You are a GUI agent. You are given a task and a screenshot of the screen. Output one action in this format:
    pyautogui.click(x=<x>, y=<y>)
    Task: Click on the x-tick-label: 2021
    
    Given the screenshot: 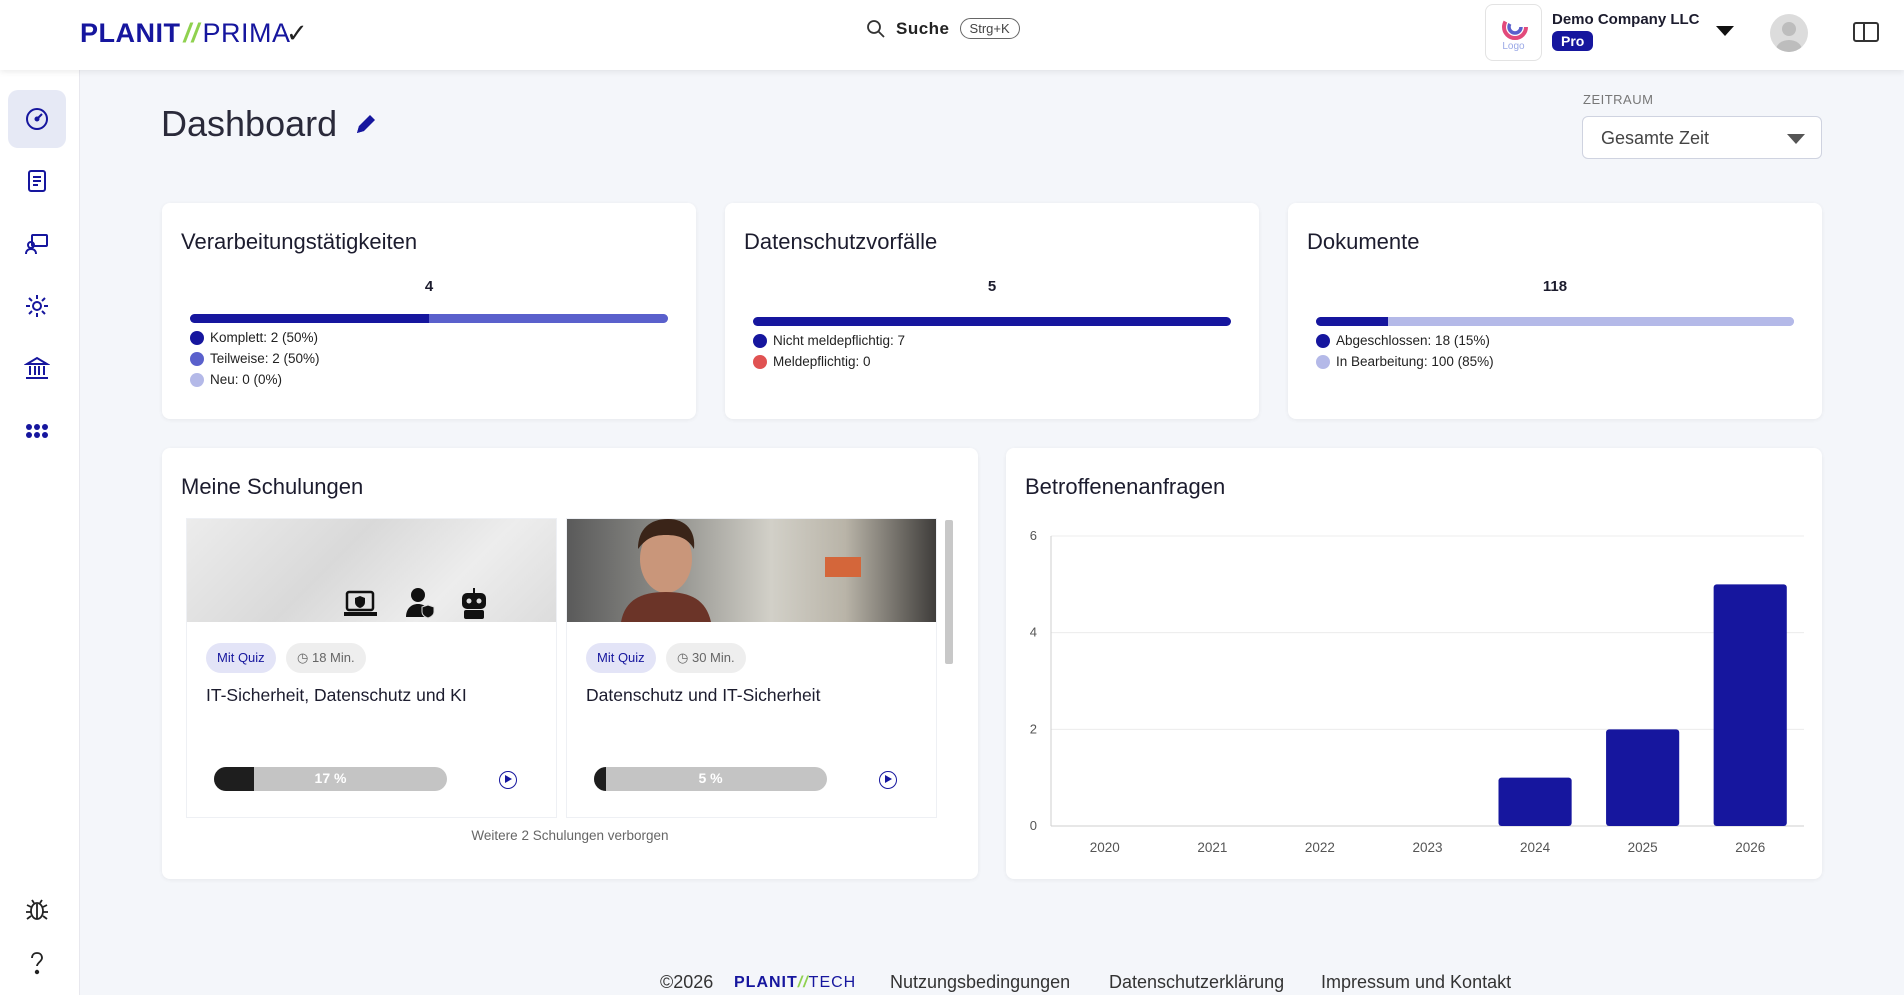 What is the action you would take?
    pyautogui.click(x=1212, y=847)
    